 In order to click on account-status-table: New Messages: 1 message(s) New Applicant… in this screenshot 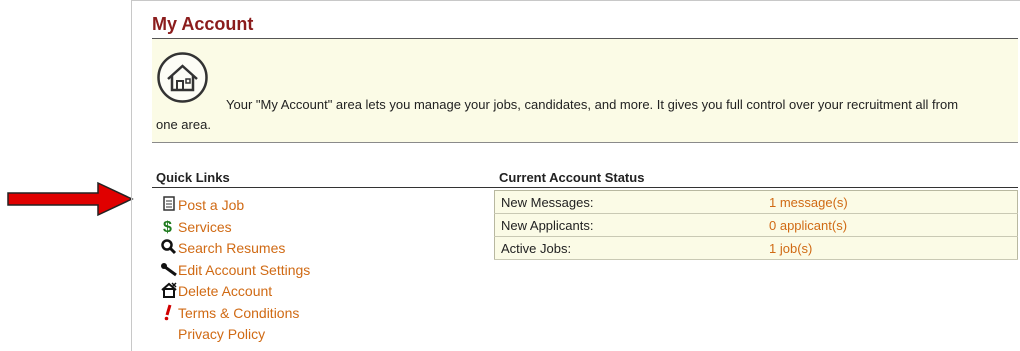, I will do `click(756, 225)`.